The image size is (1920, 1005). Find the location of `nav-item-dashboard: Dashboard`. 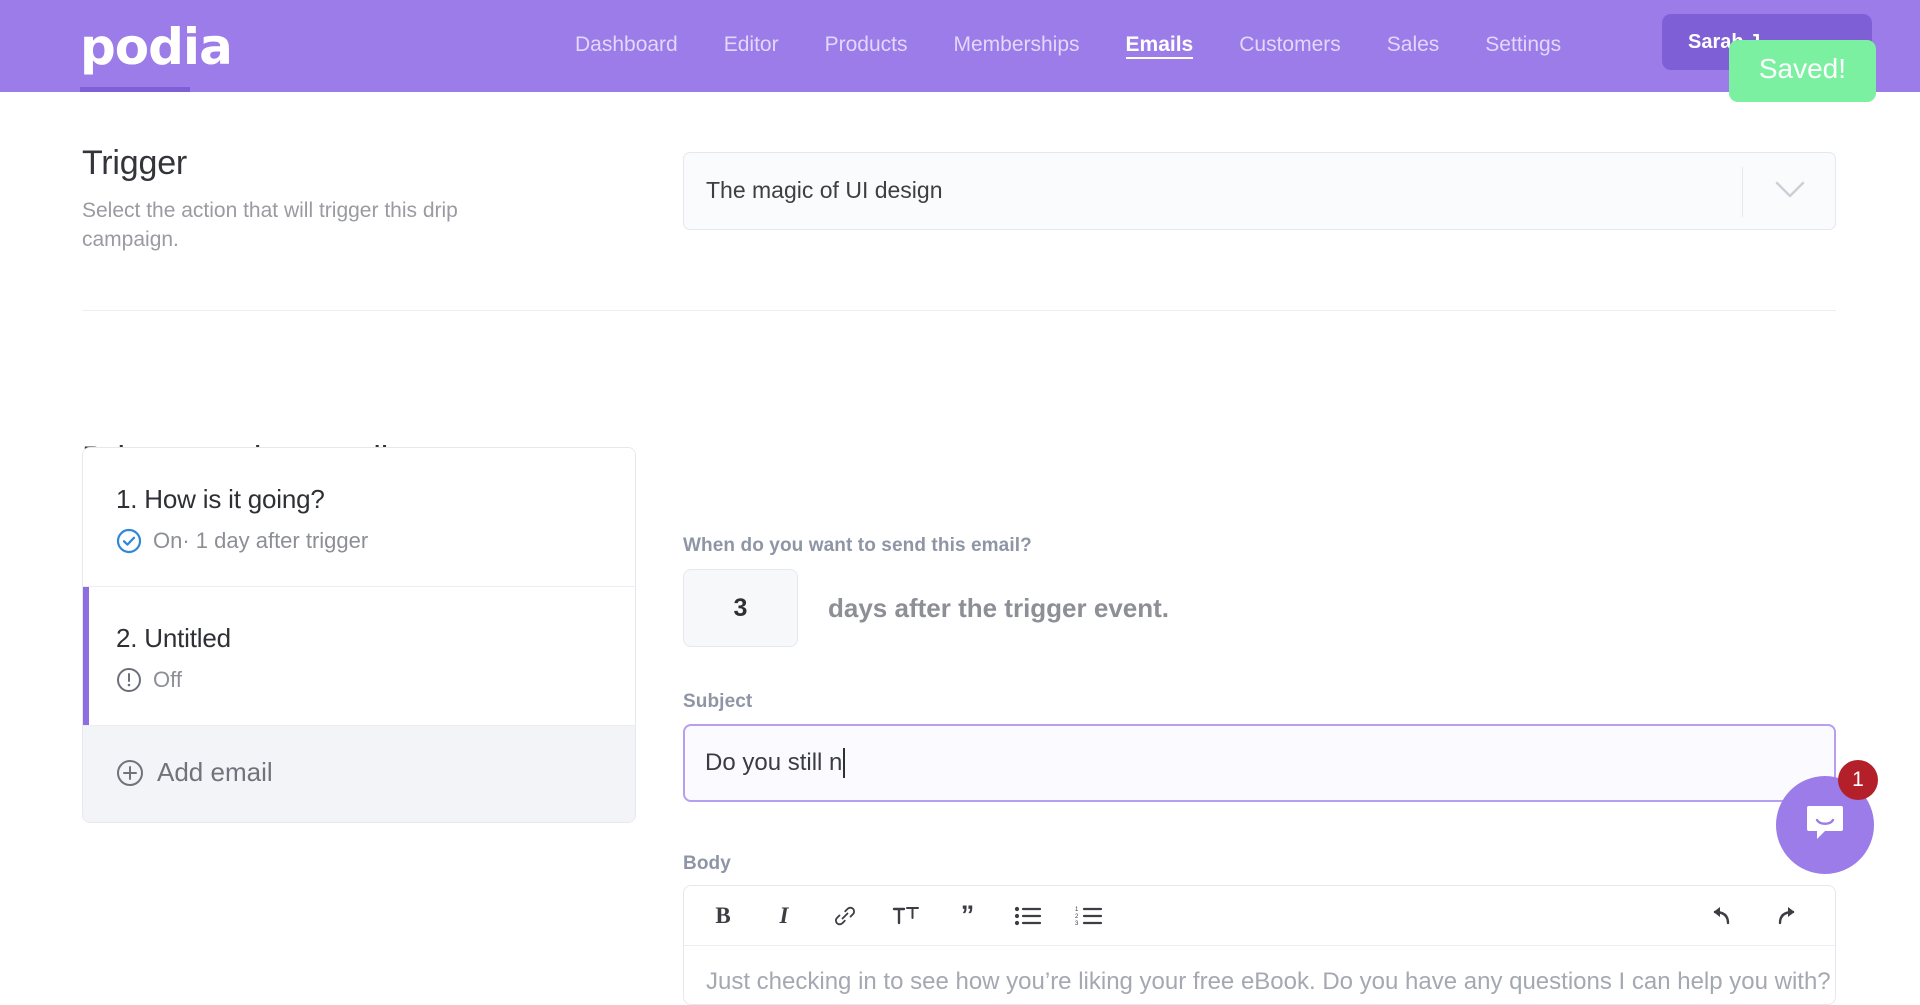

nav-item-dashboard: Dashboard is located at coordinates (626, 46).